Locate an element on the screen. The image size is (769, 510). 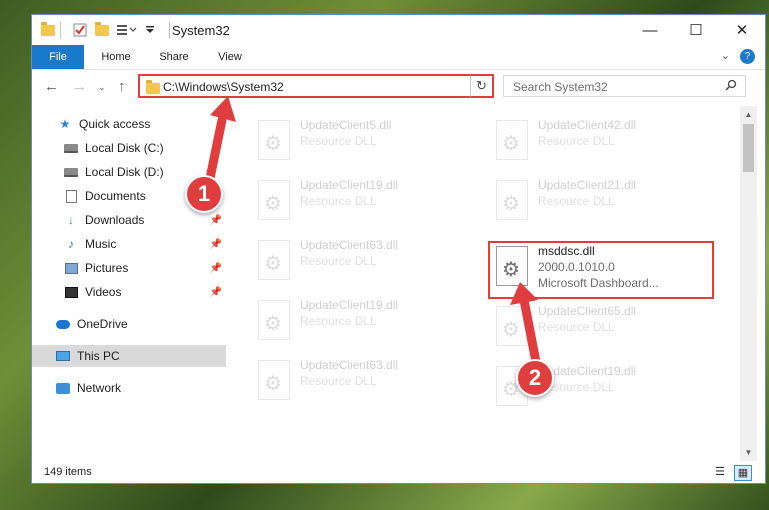
arrow-1-head is located at coordinates (223, 109).